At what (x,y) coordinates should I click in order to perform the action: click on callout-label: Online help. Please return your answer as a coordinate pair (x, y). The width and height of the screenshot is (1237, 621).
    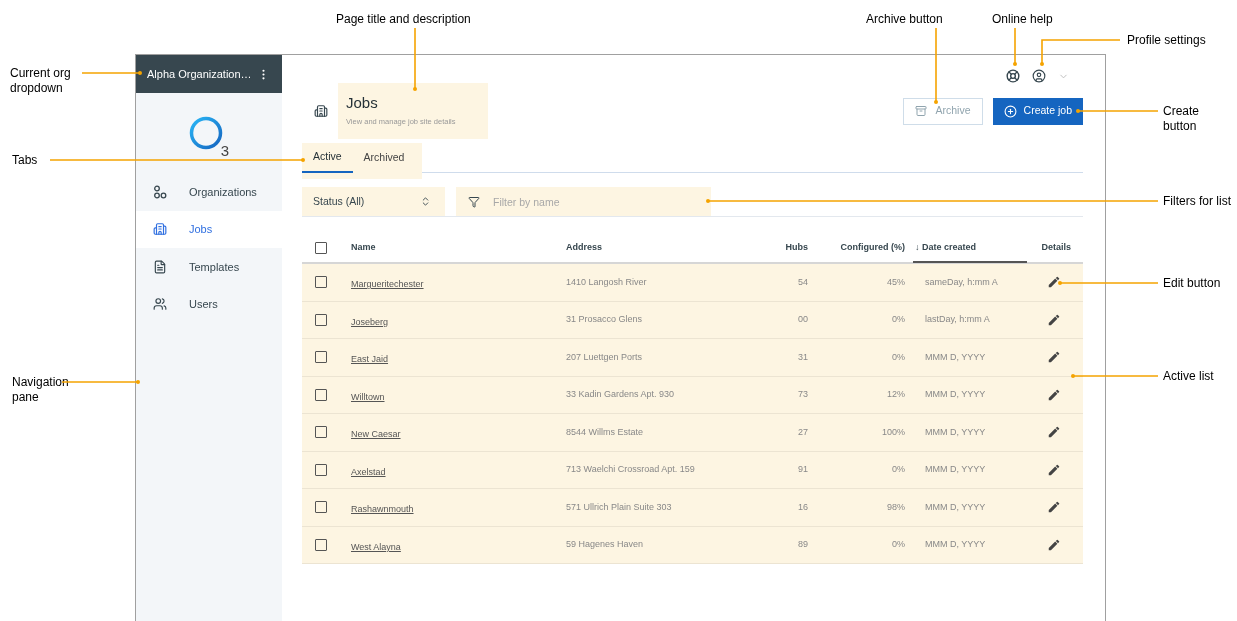
    Looking at the image, I should click on (1022, 19).